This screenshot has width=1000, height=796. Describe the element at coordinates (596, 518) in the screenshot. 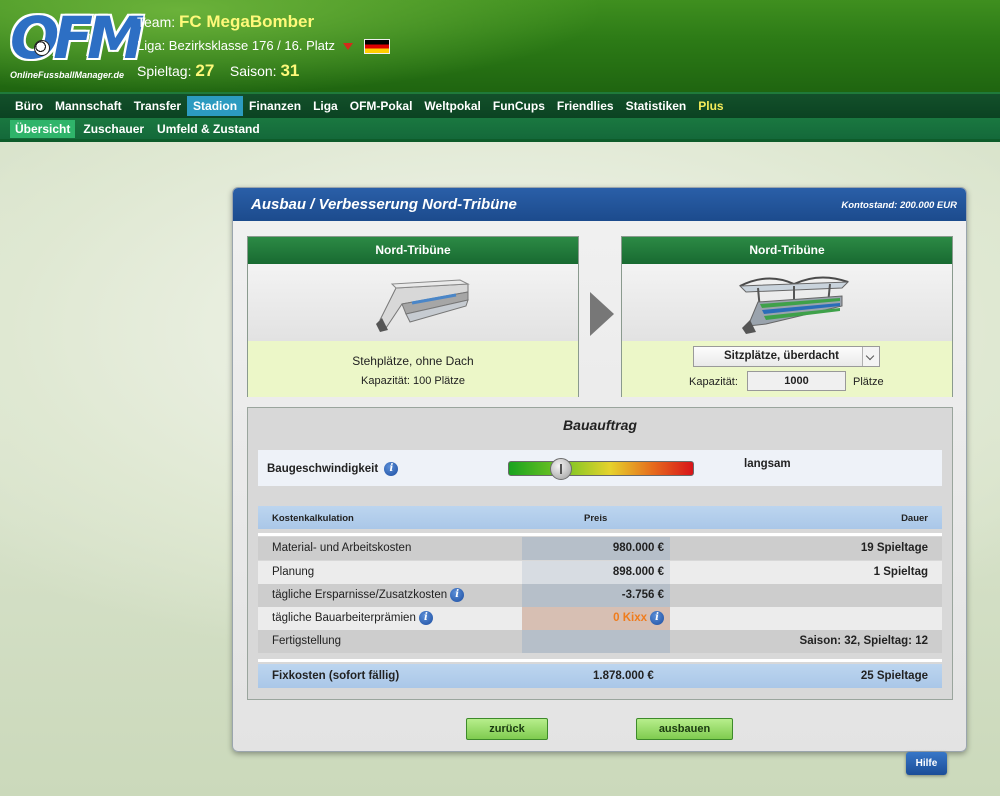

I see `cost-col-price: Preis` at that location.